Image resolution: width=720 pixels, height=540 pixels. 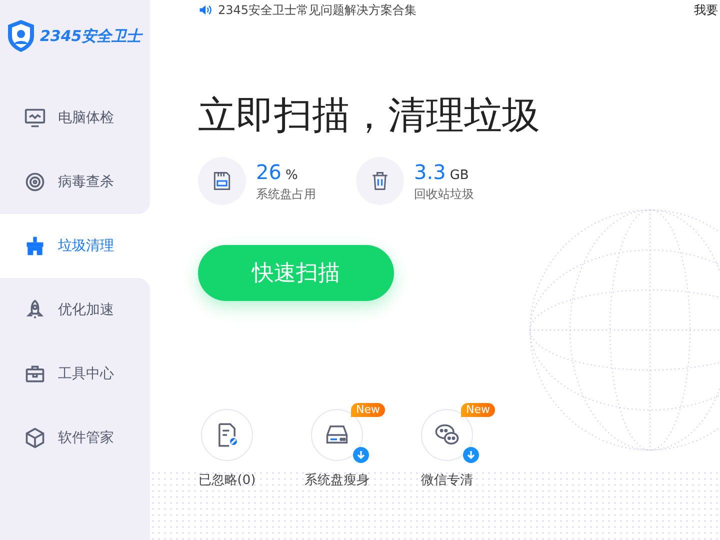 I want to click on stat-value: 26, so click(x=269, y=172).